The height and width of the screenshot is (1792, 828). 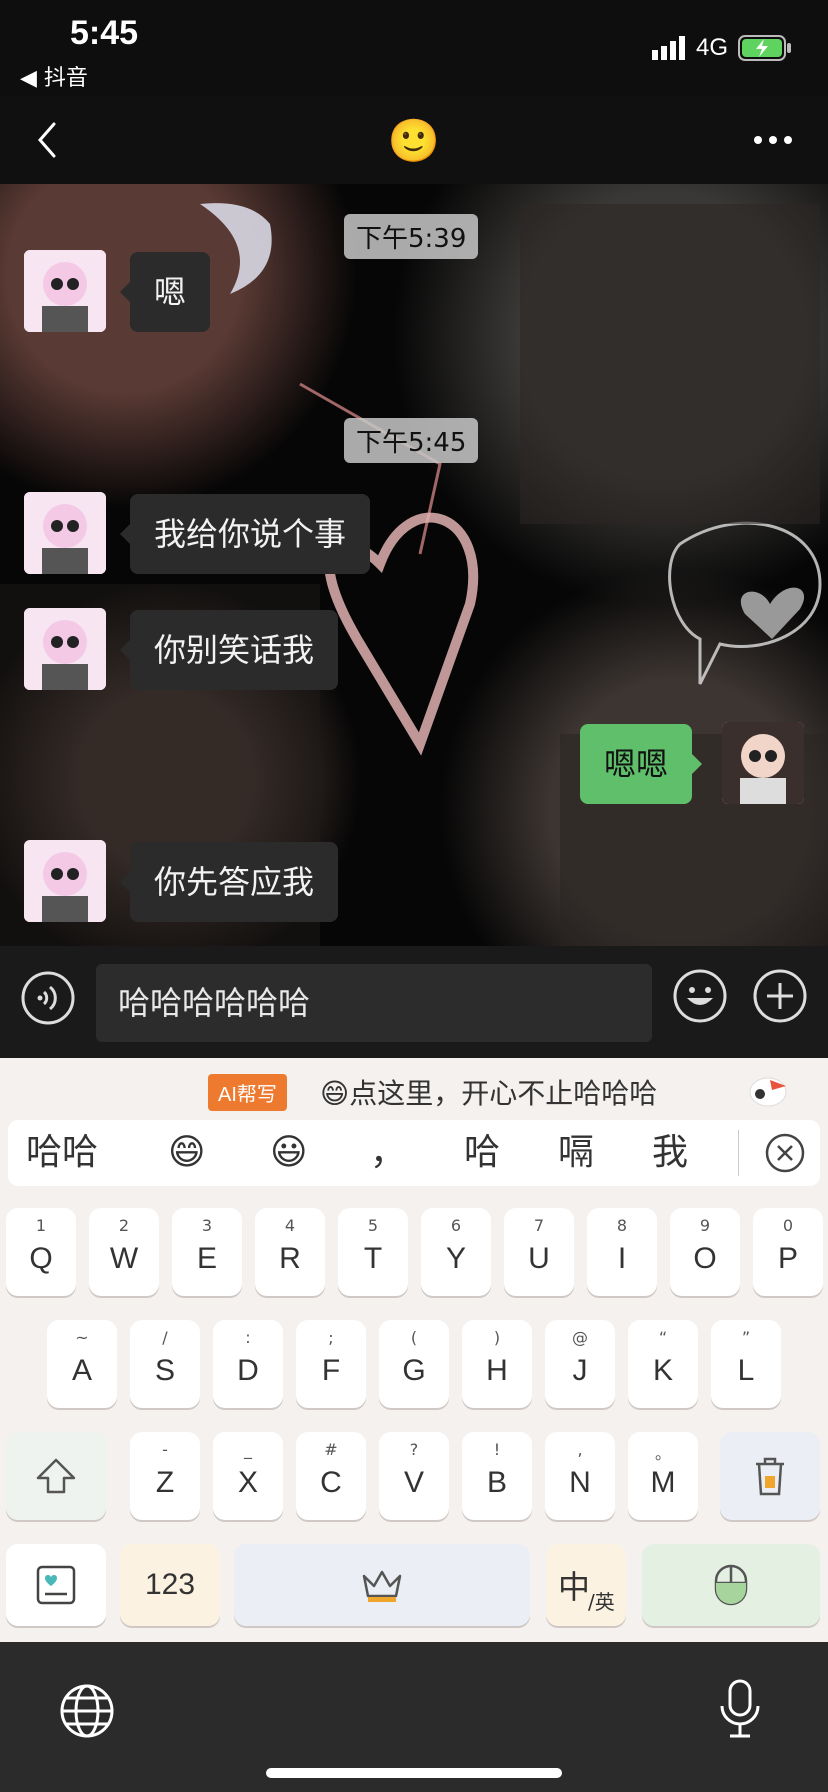 What do you see at coordinates (229, 882) in the screenshot?
I see `message-bubble-incoming: 你先答应我` at bounding box center [229, 882].